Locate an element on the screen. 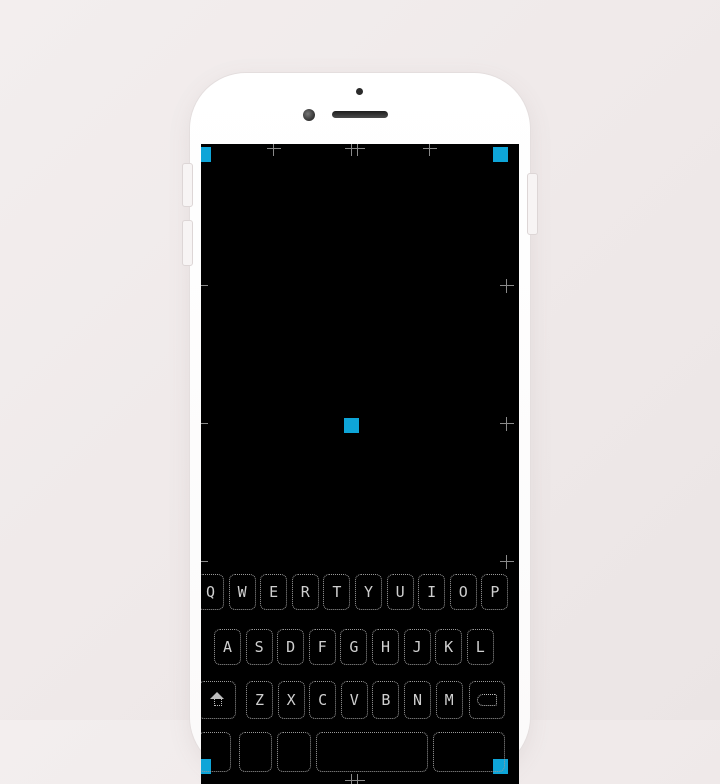  key-u: U is located at coordinates (400, 592).